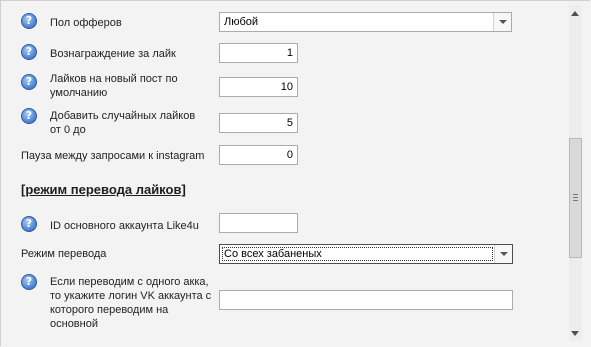 The width and height of the screenshot is (591, 347). What do you see at coordinates (124, 226) in the screenshot?
I see `main-account-id-label: ID основного аккаунта Like4u` at bounding box center [124, 226].